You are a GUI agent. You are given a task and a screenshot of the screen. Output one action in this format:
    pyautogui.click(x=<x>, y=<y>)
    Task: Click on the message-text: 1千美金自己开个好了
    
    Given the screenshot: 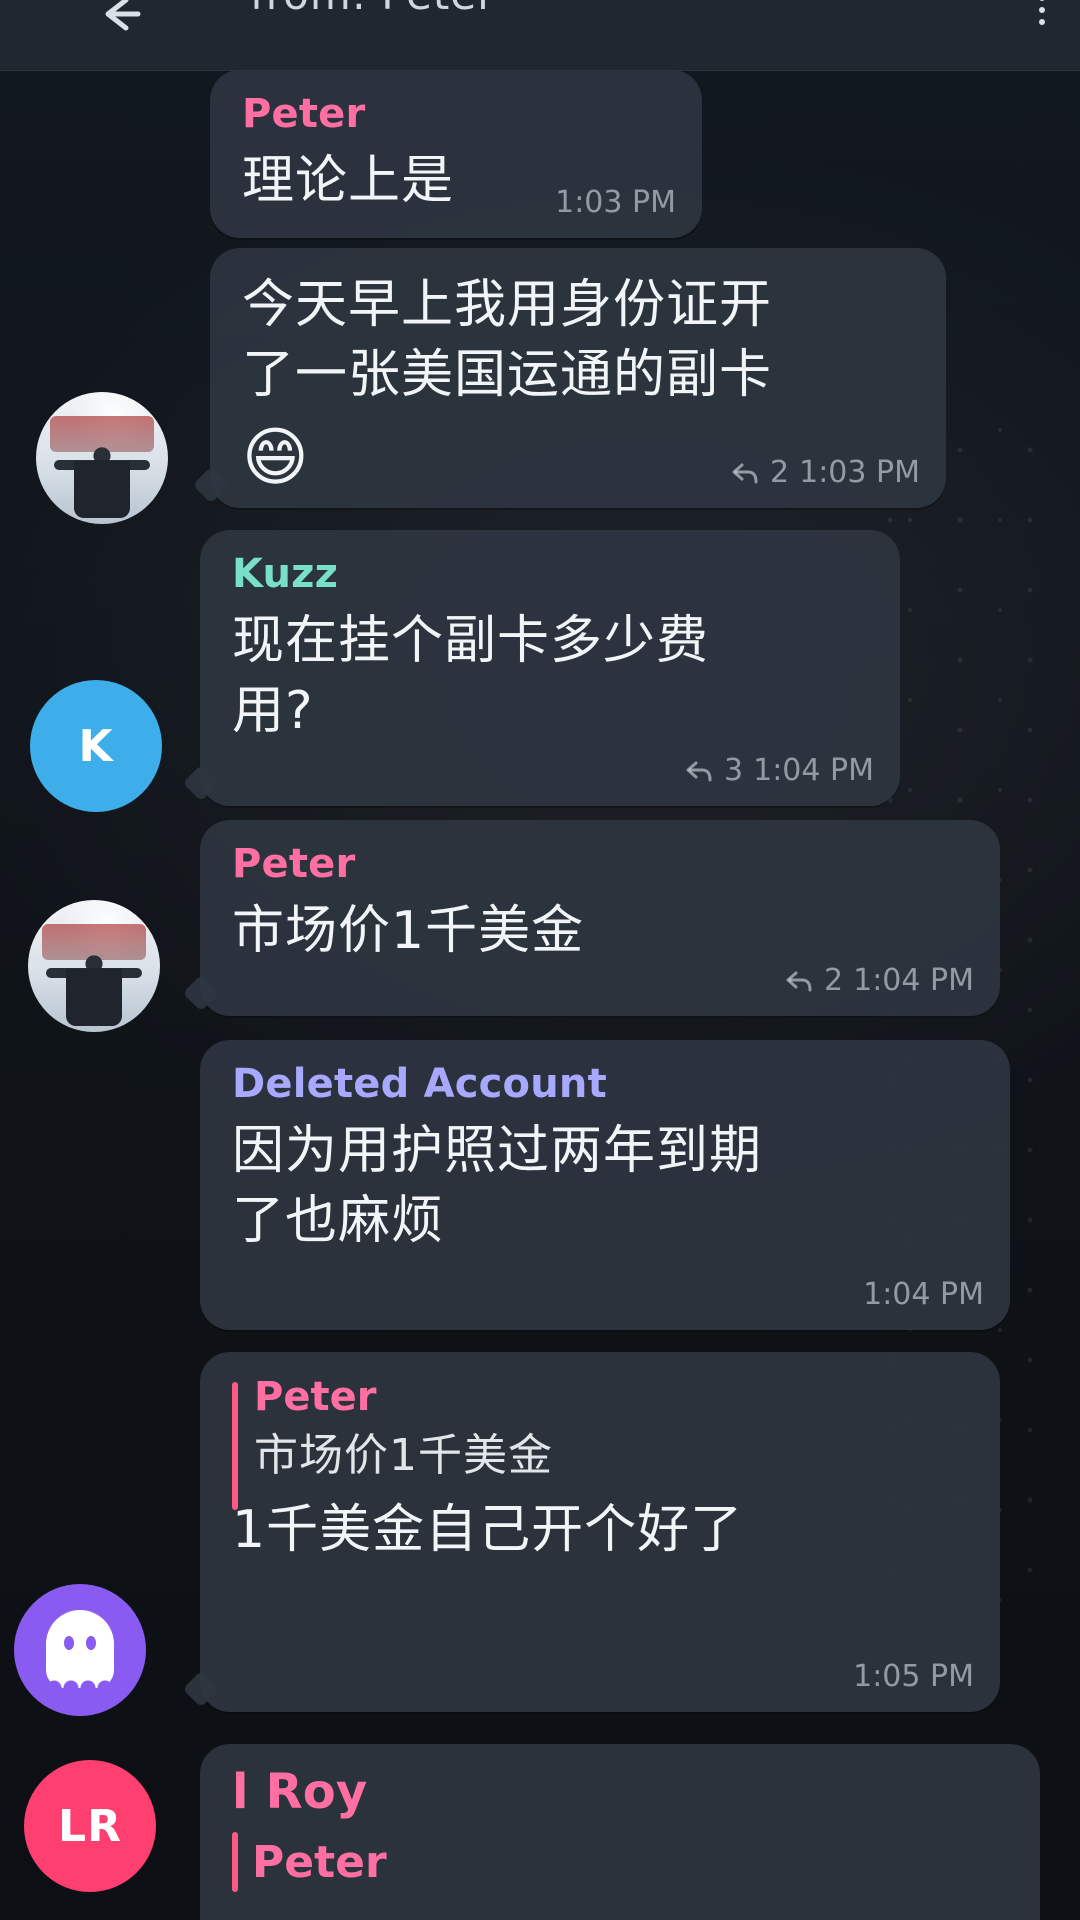 What is the action you would take?
    pyautogui.click(x=488, y=1530)
    